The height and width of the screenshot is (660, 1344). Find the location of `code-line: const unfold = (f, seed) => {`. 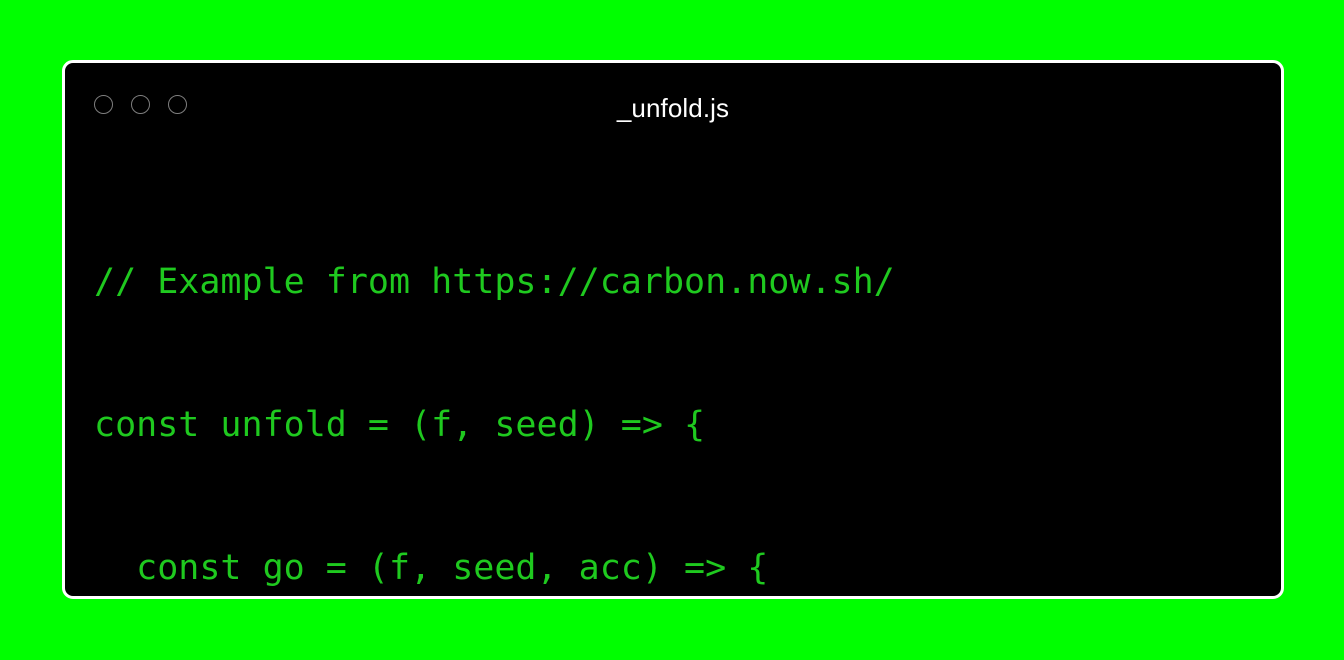

code-line: const unfold = (f, seed) => { is located at coordinates (400, 424).